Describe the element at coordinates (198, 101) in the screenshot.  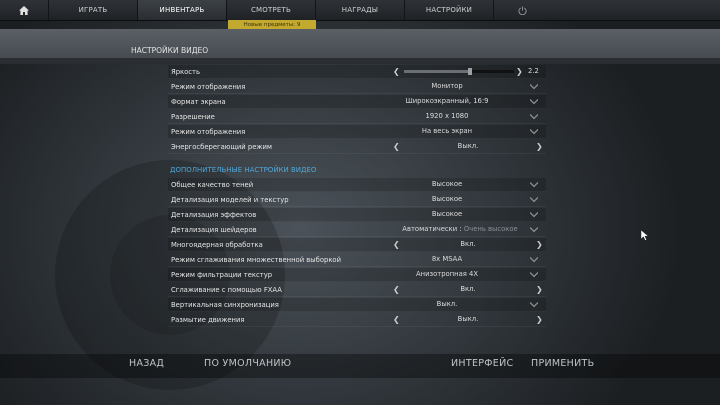
I see `setting-label: Формат экрана` at that location.